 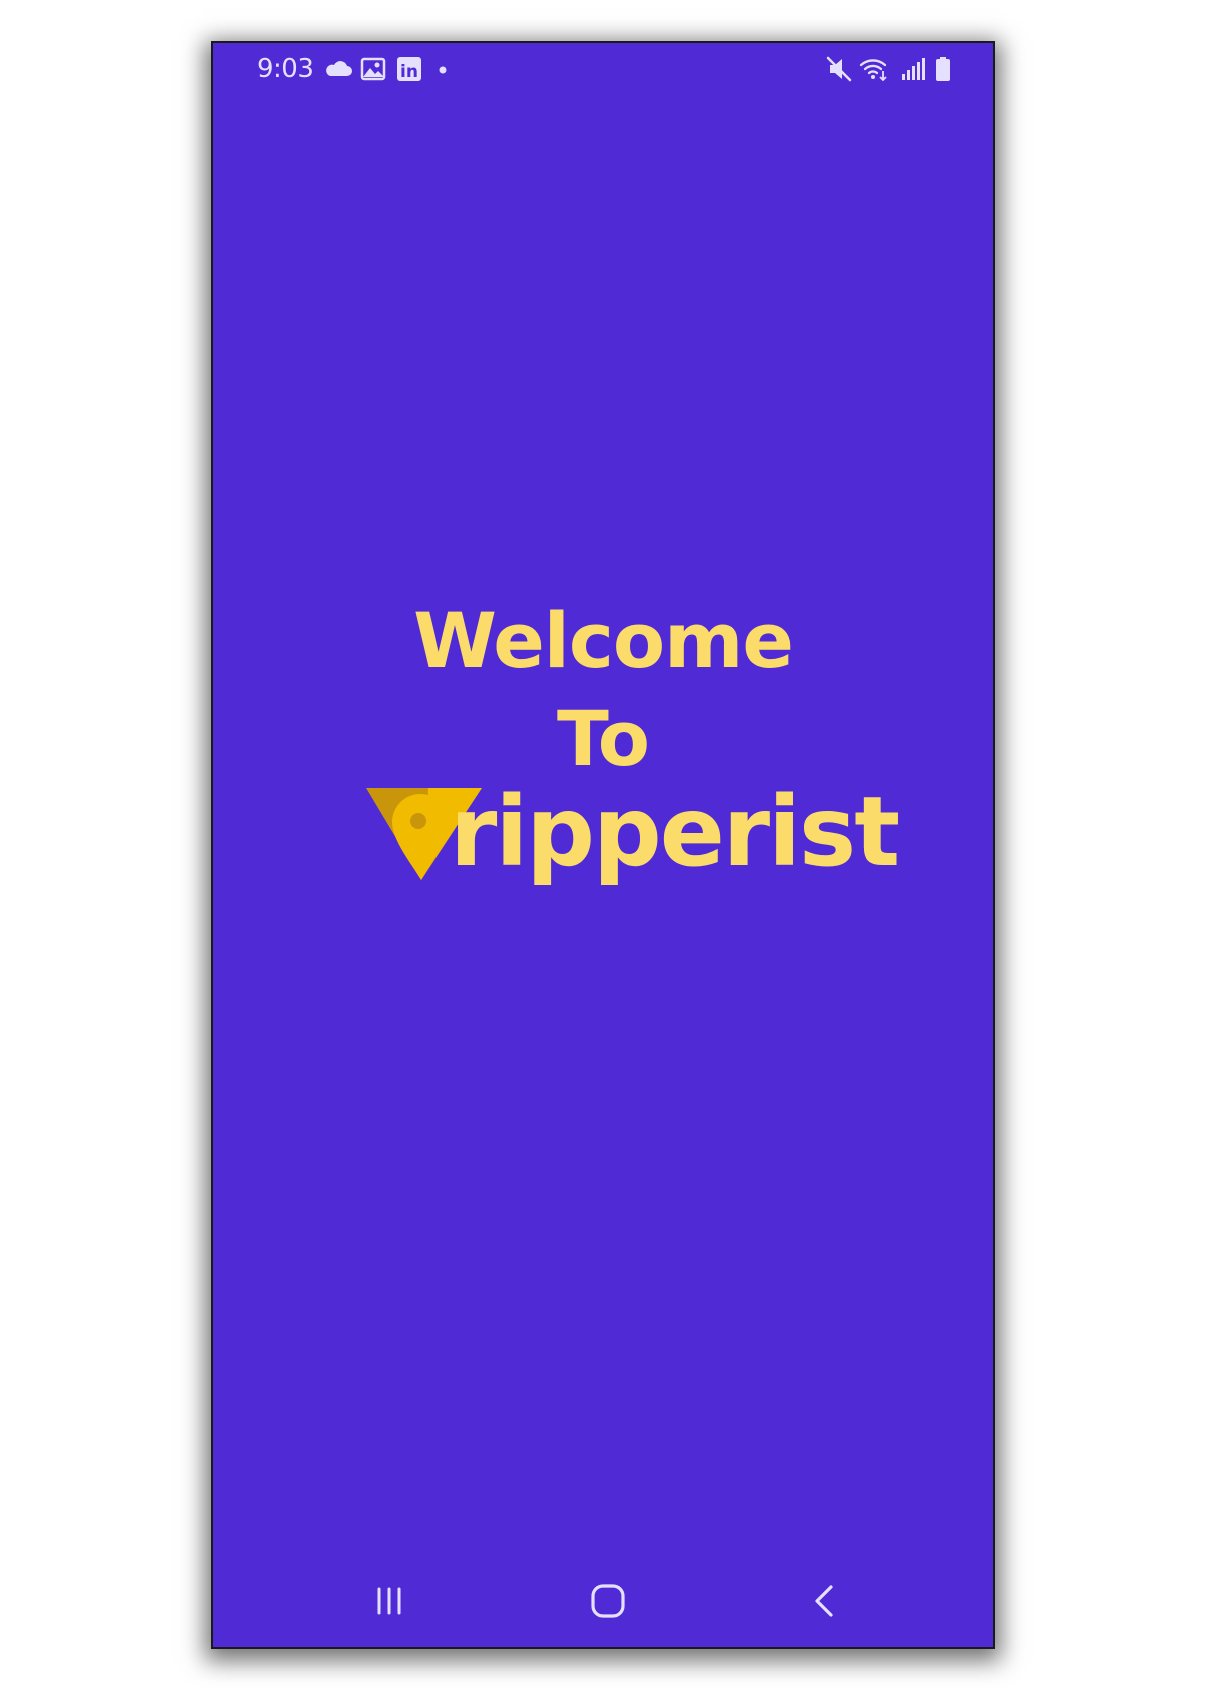 I want to click on to-heading: To, so click(x=603, y=738).